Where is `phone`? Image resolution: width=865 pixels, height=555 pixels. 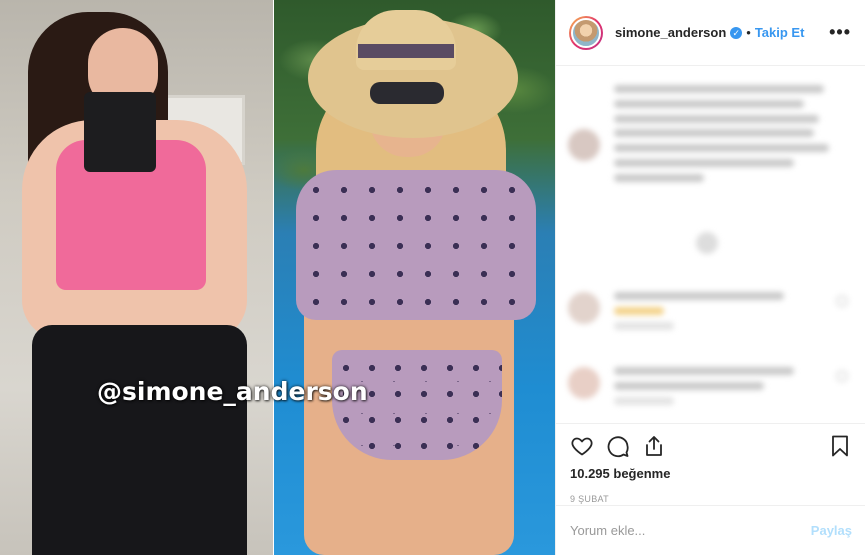
phone is located at coordinates (120, 132).